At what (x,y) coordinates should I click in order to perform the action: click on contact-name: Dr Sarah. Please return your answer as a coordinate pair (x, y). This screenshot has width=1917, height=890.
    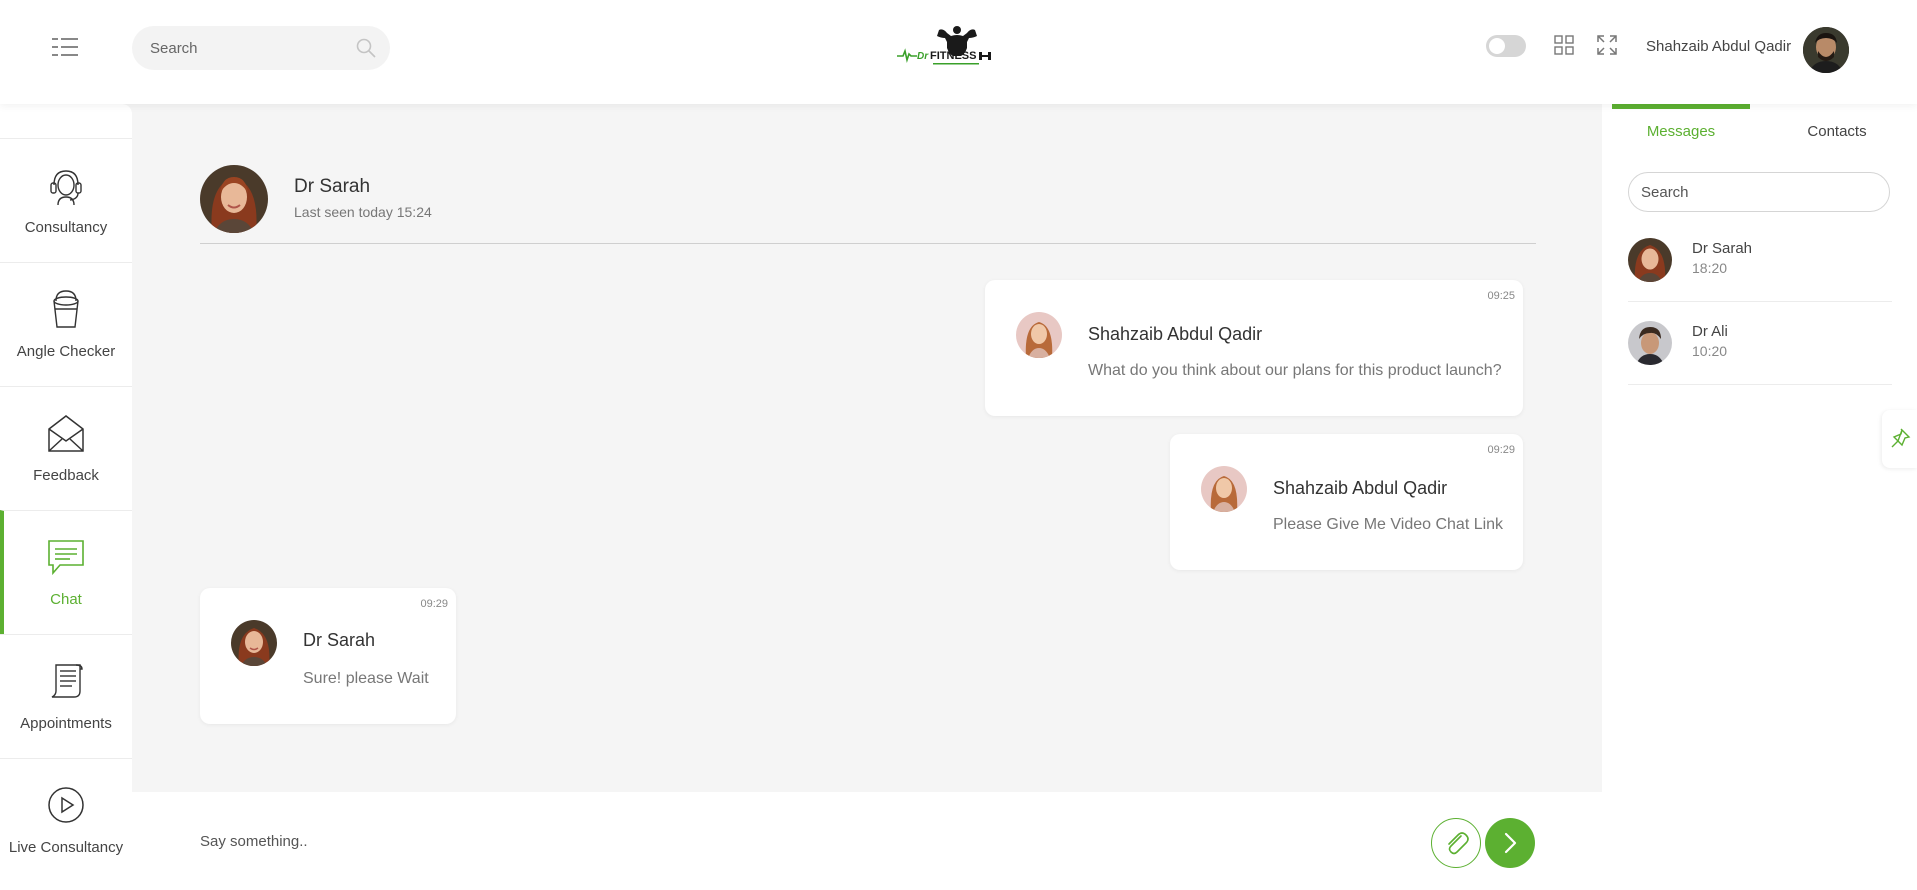
    Looking at the image, I should click on (1722, 248).